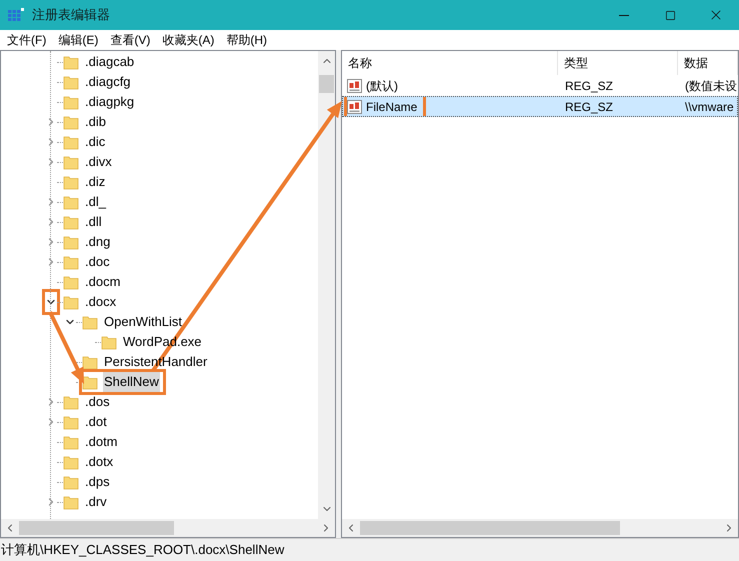  I want to click on tree-item: .dng, so click(88, 242).